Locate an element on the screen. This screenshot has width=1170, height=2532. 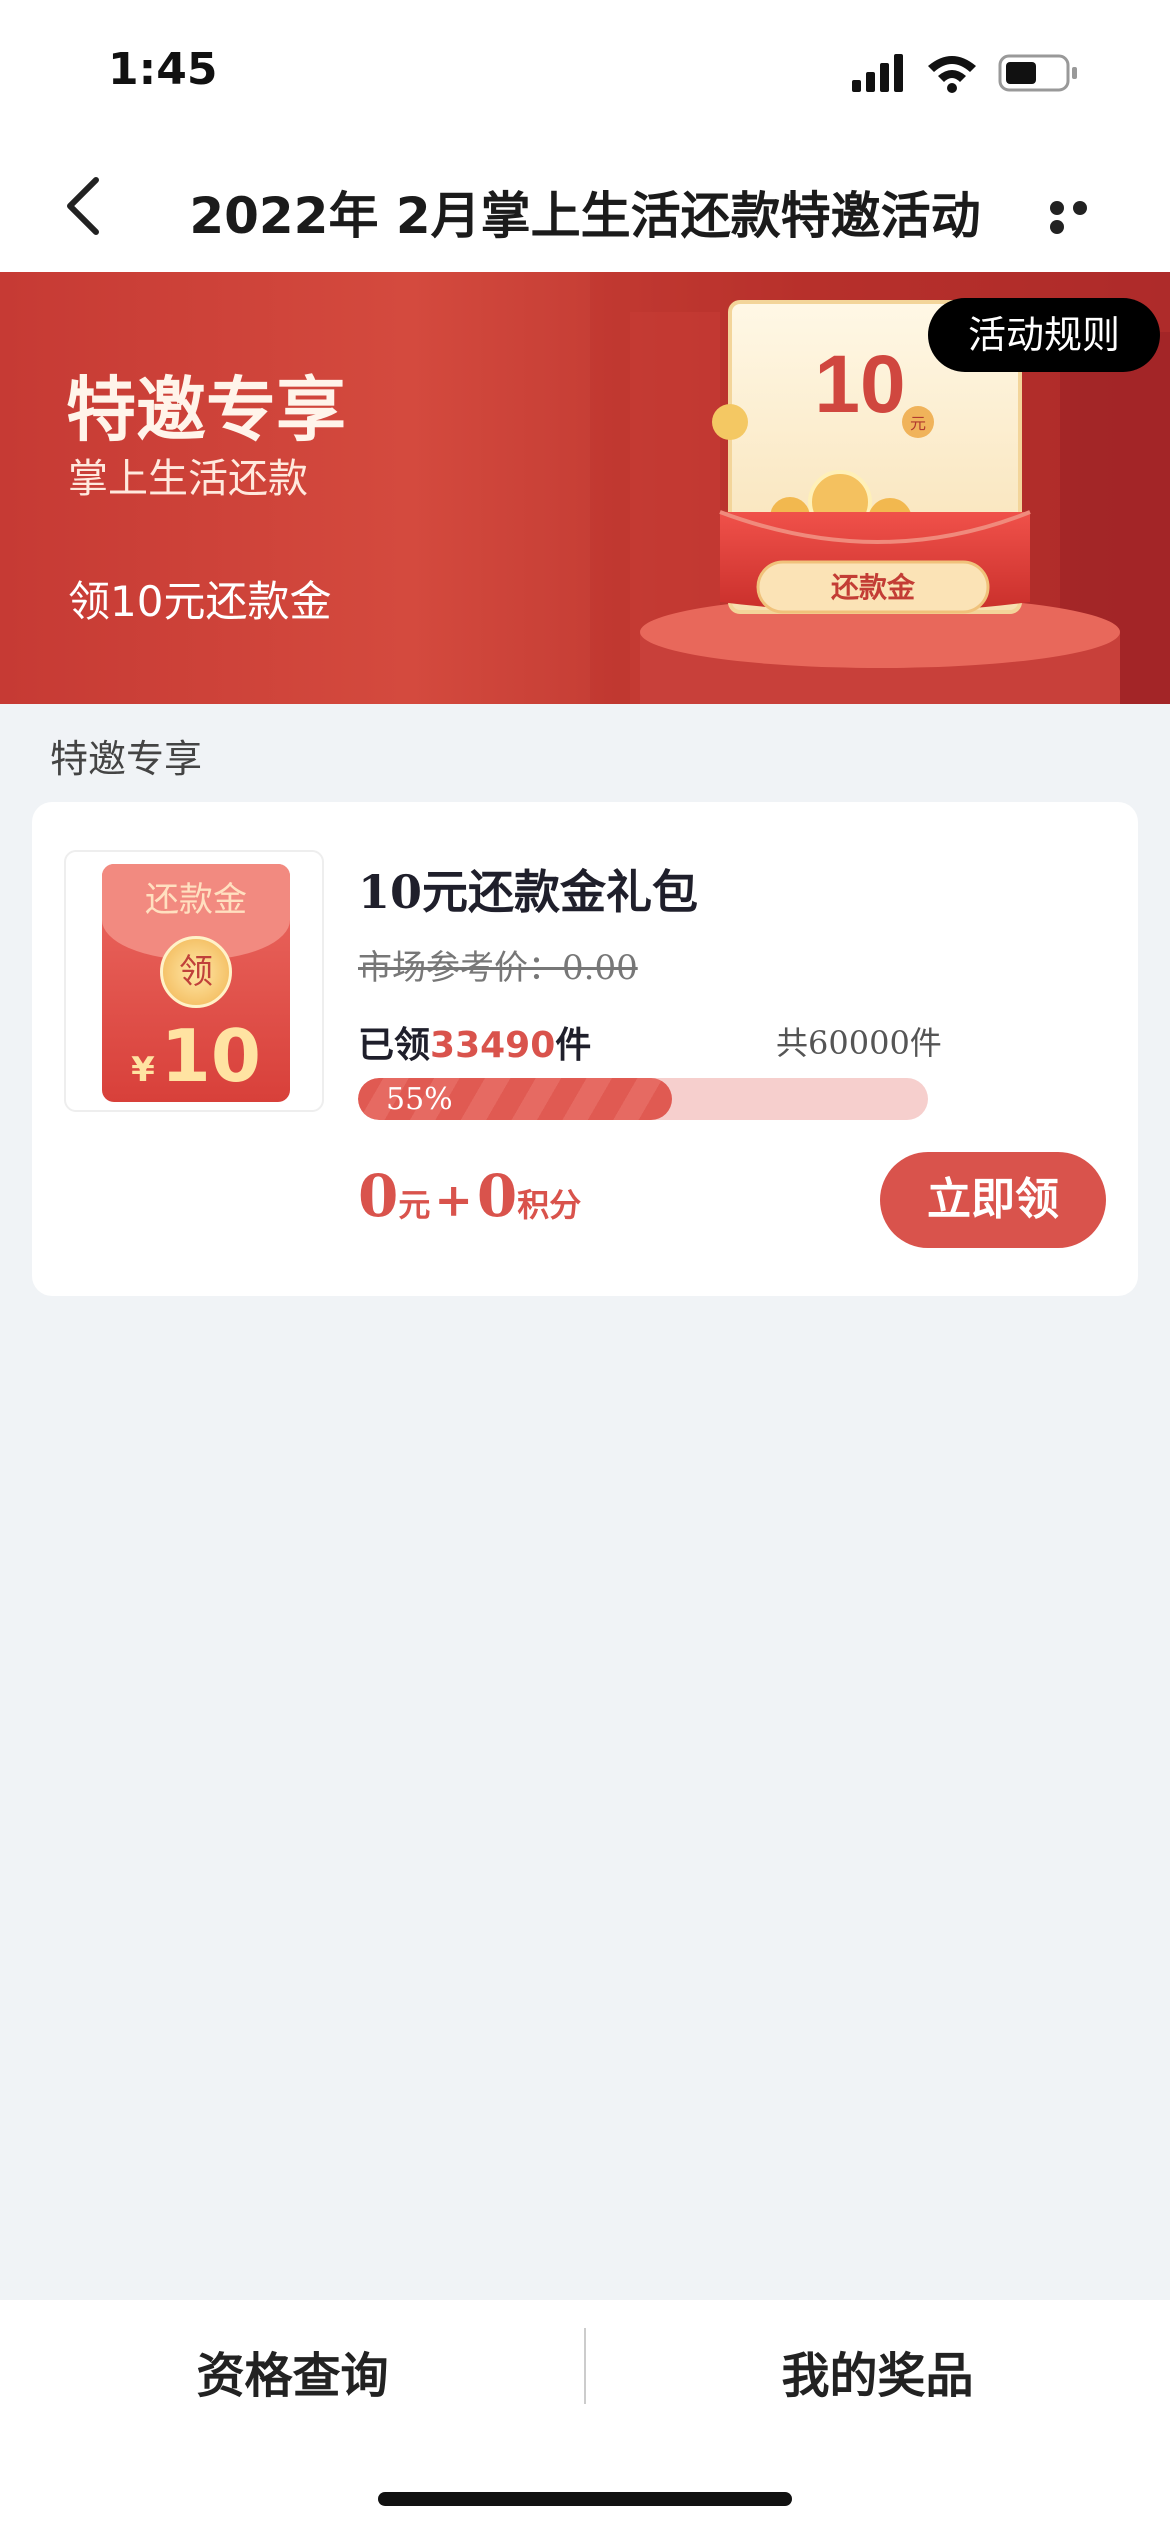
status-bar: 1:45 is located at coordinates (585, 70).